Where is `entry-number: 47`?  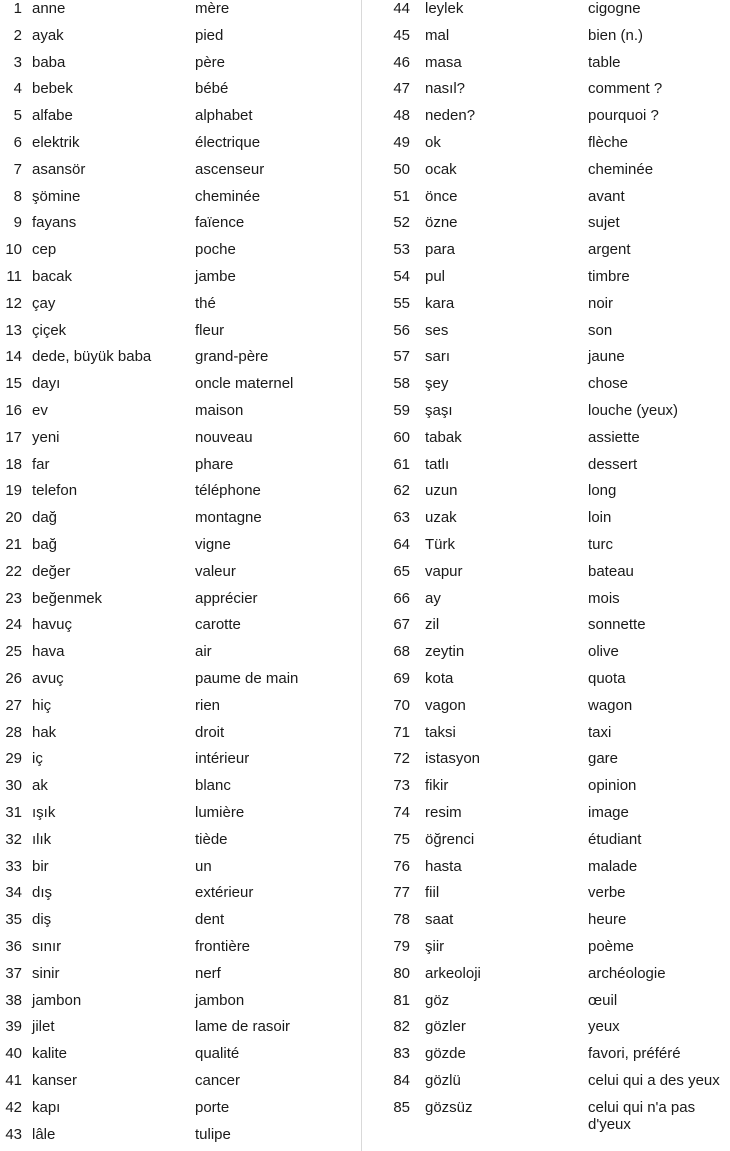 entry-number: 47 is located at coordinates (401, 89).